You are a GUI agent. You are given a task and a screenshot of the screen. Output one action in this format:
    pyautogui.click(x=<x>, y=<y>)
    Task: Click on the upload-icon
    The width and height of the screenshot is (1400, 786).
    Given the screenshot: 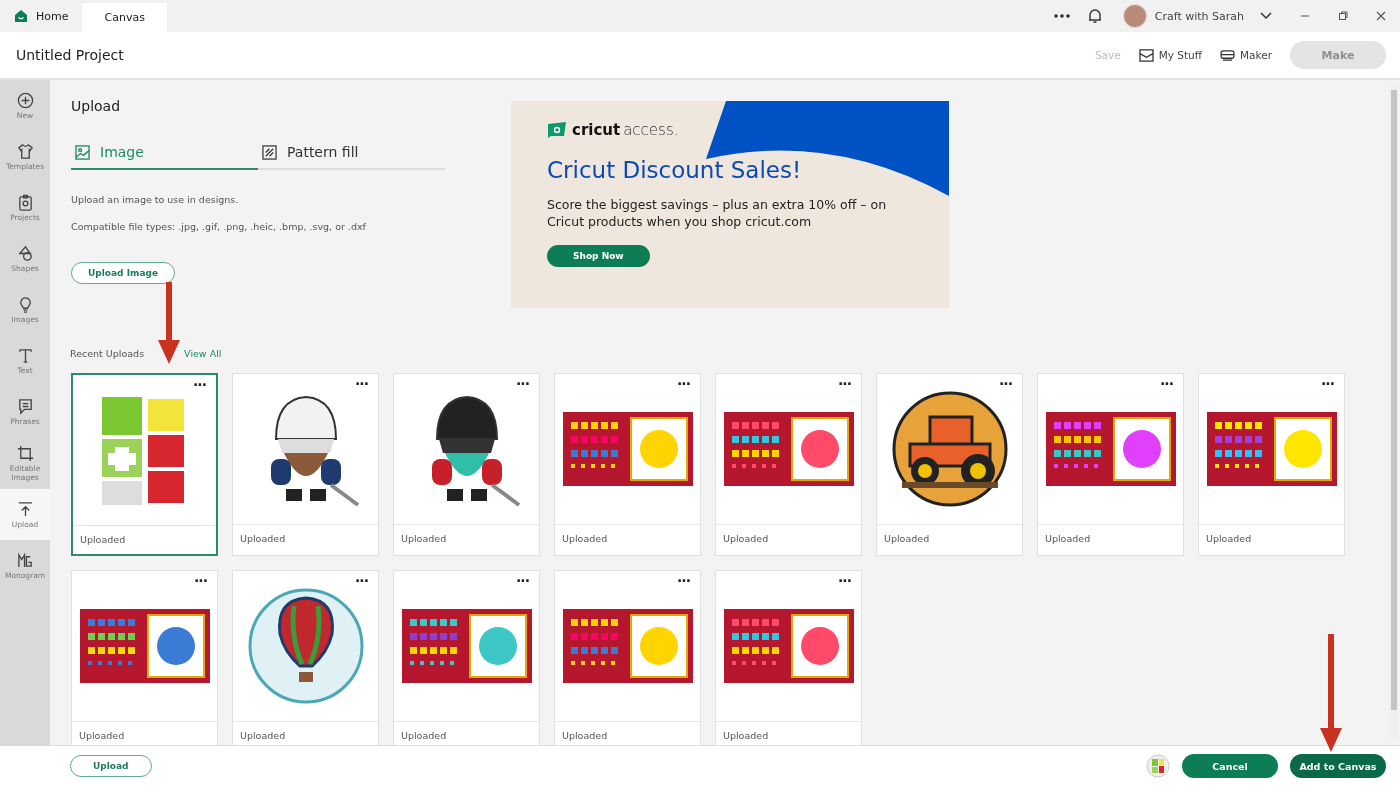 What is the action you would take?
    pyautogui.click(x=25, y=510)
    